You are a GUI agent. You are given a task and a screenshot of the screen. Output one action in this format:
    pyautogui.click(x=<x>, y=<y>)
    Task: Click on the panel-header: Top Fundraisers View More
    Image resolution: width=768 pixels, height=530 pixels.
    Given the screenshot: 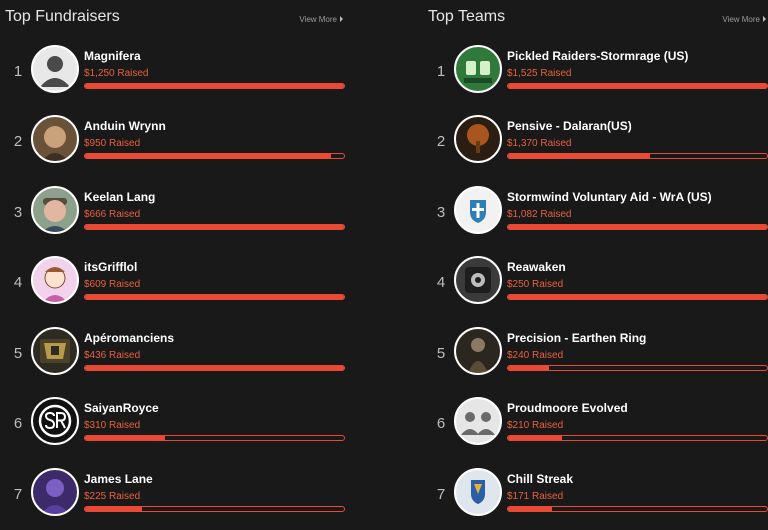 What is the action you would take?
    pyautogui.click(x=177, y=18)
    